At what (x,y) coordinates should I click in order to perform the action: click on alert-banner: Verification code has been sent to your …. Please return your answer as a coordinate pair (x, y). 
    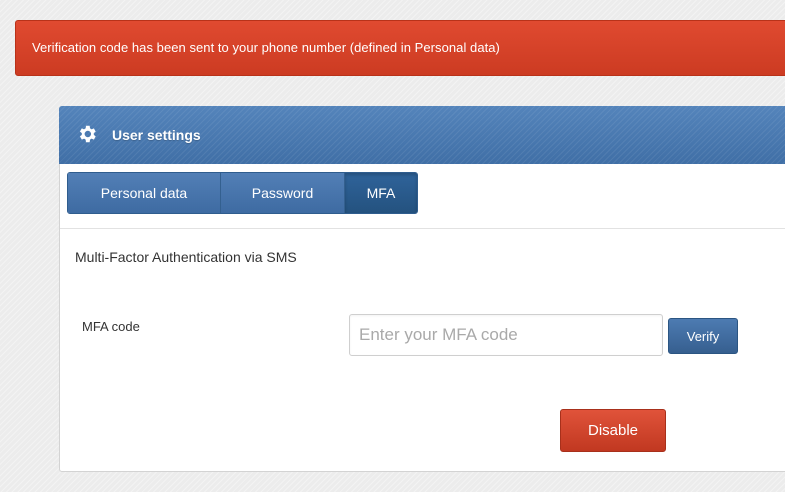
    Looking at the image, I should click on (400, 48).